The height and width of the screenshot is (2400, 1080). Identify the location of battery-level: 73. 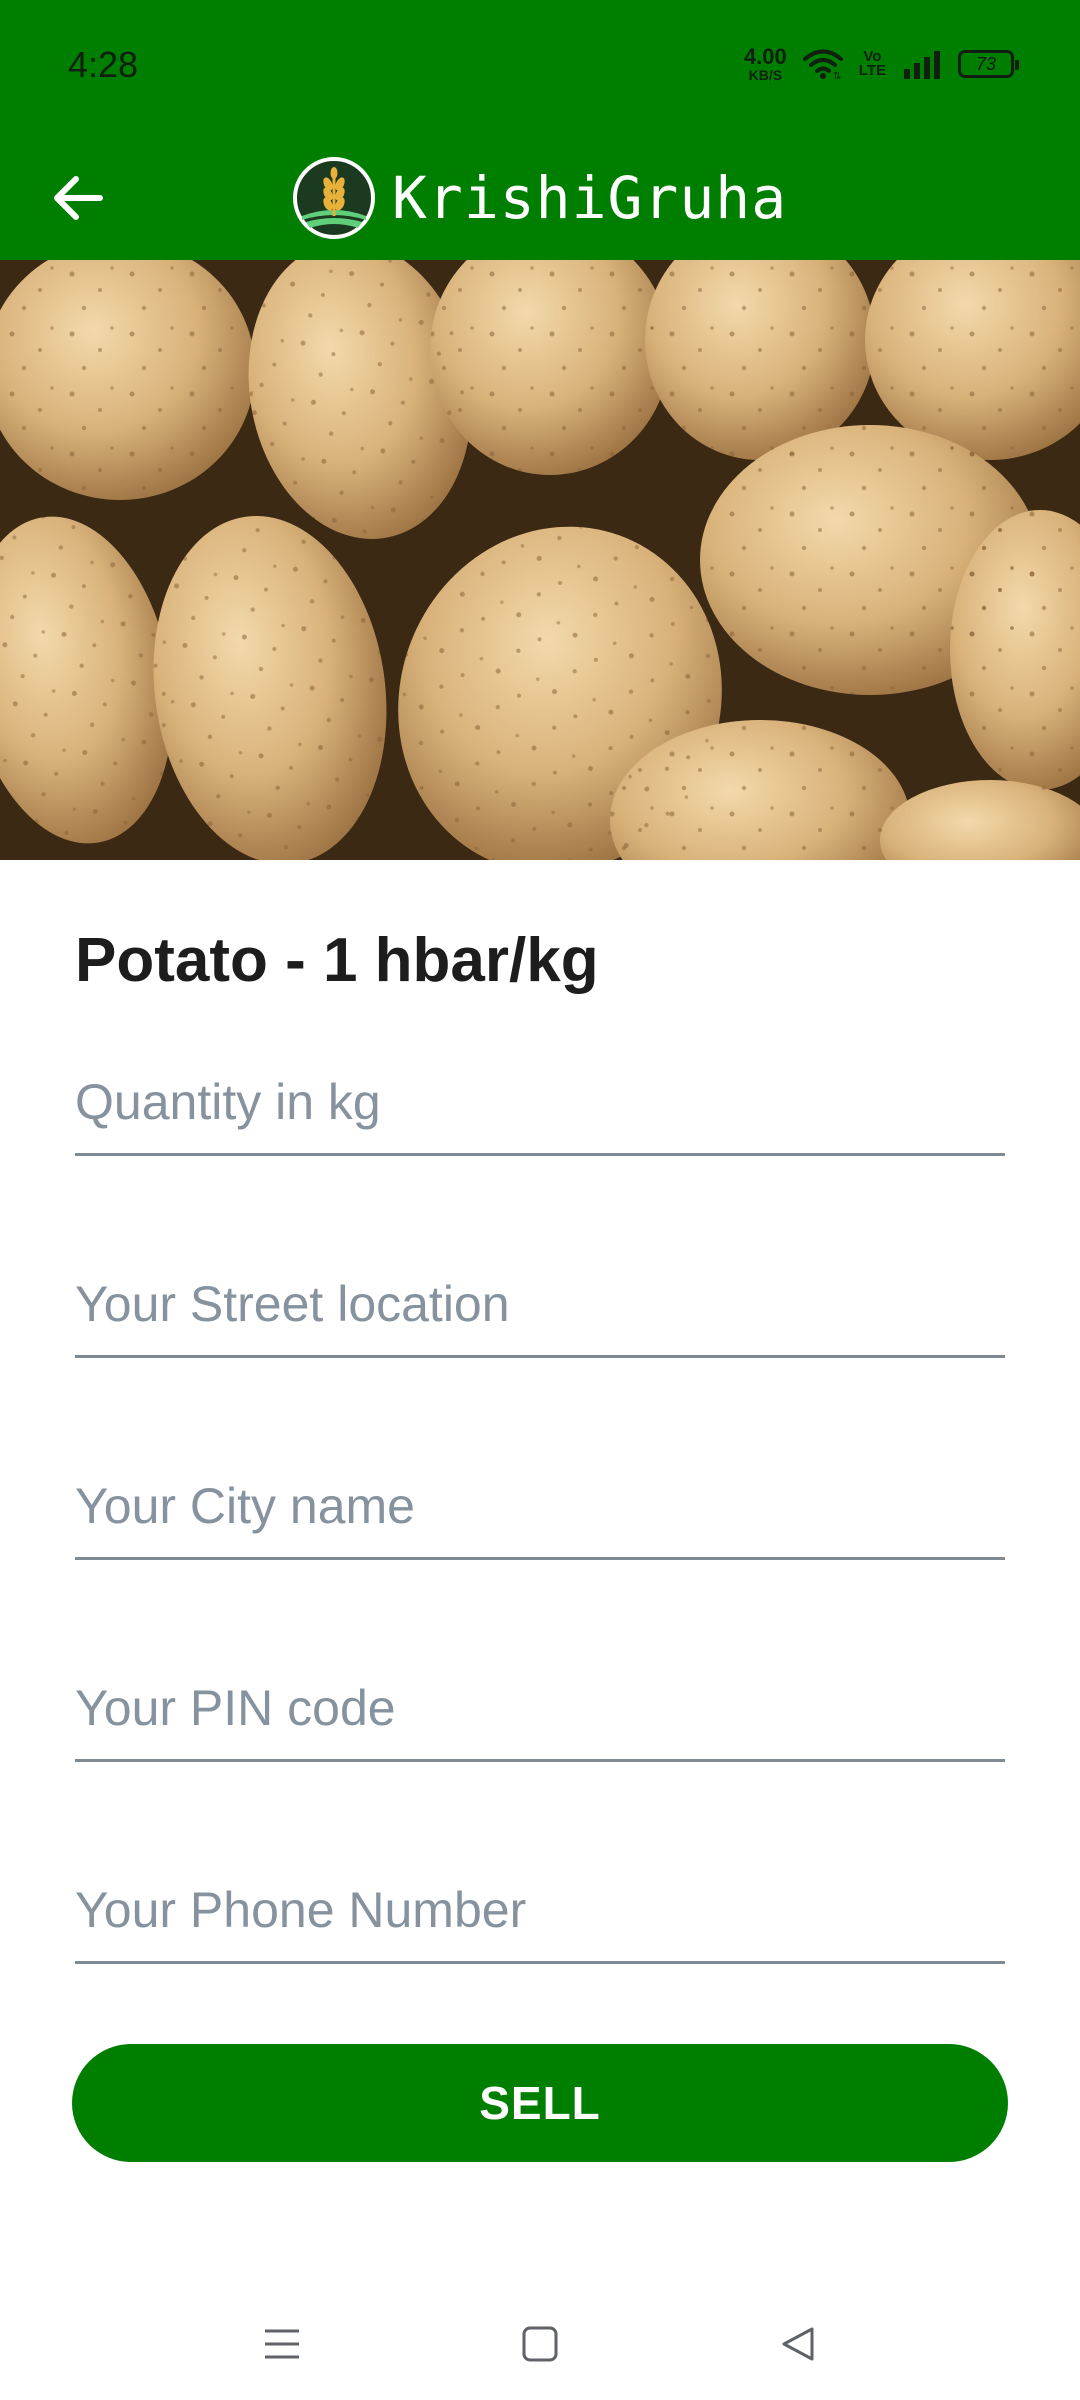
(986, 63).